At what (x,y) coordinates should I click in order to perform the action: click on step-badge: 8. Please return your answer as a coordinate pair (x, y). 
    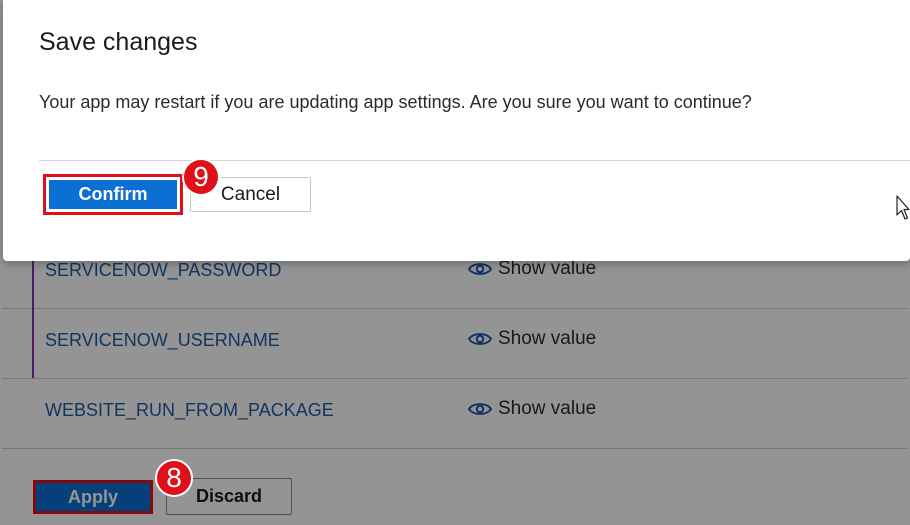
    Looking at the image, I should click on (174, 478).